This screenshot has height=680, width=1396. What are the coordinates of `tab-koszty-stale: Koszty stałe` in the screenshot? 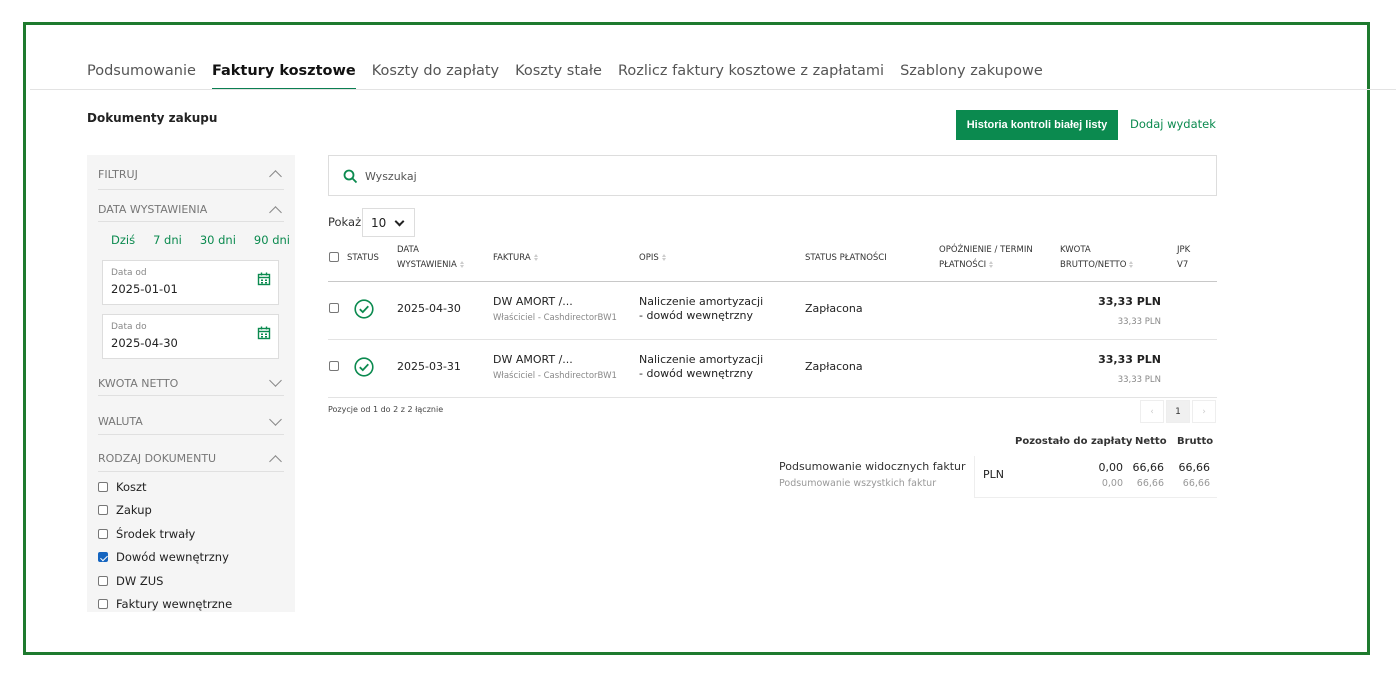 It's located at (558, 75).